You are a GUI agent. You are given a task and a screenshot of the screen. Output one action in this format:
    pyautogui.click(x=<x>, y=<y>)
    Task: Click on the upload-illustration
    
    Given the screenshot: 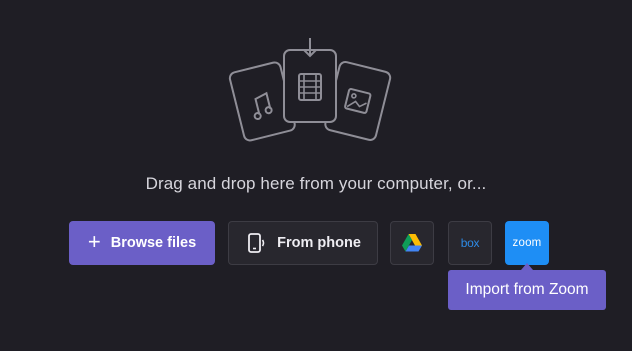 What is the action you would take?
    pyautogui.click(x=310, y=90)
    